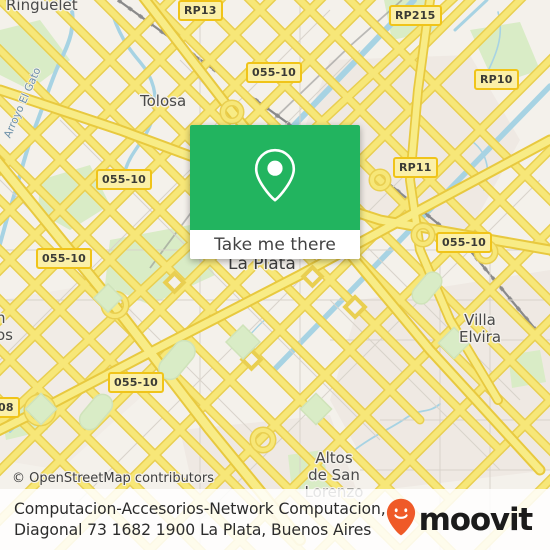  What do you see at coordinates (476, 519) in the screenshot?
I see `moovit-wordmark: moovit` at bounding box center [476, 519].